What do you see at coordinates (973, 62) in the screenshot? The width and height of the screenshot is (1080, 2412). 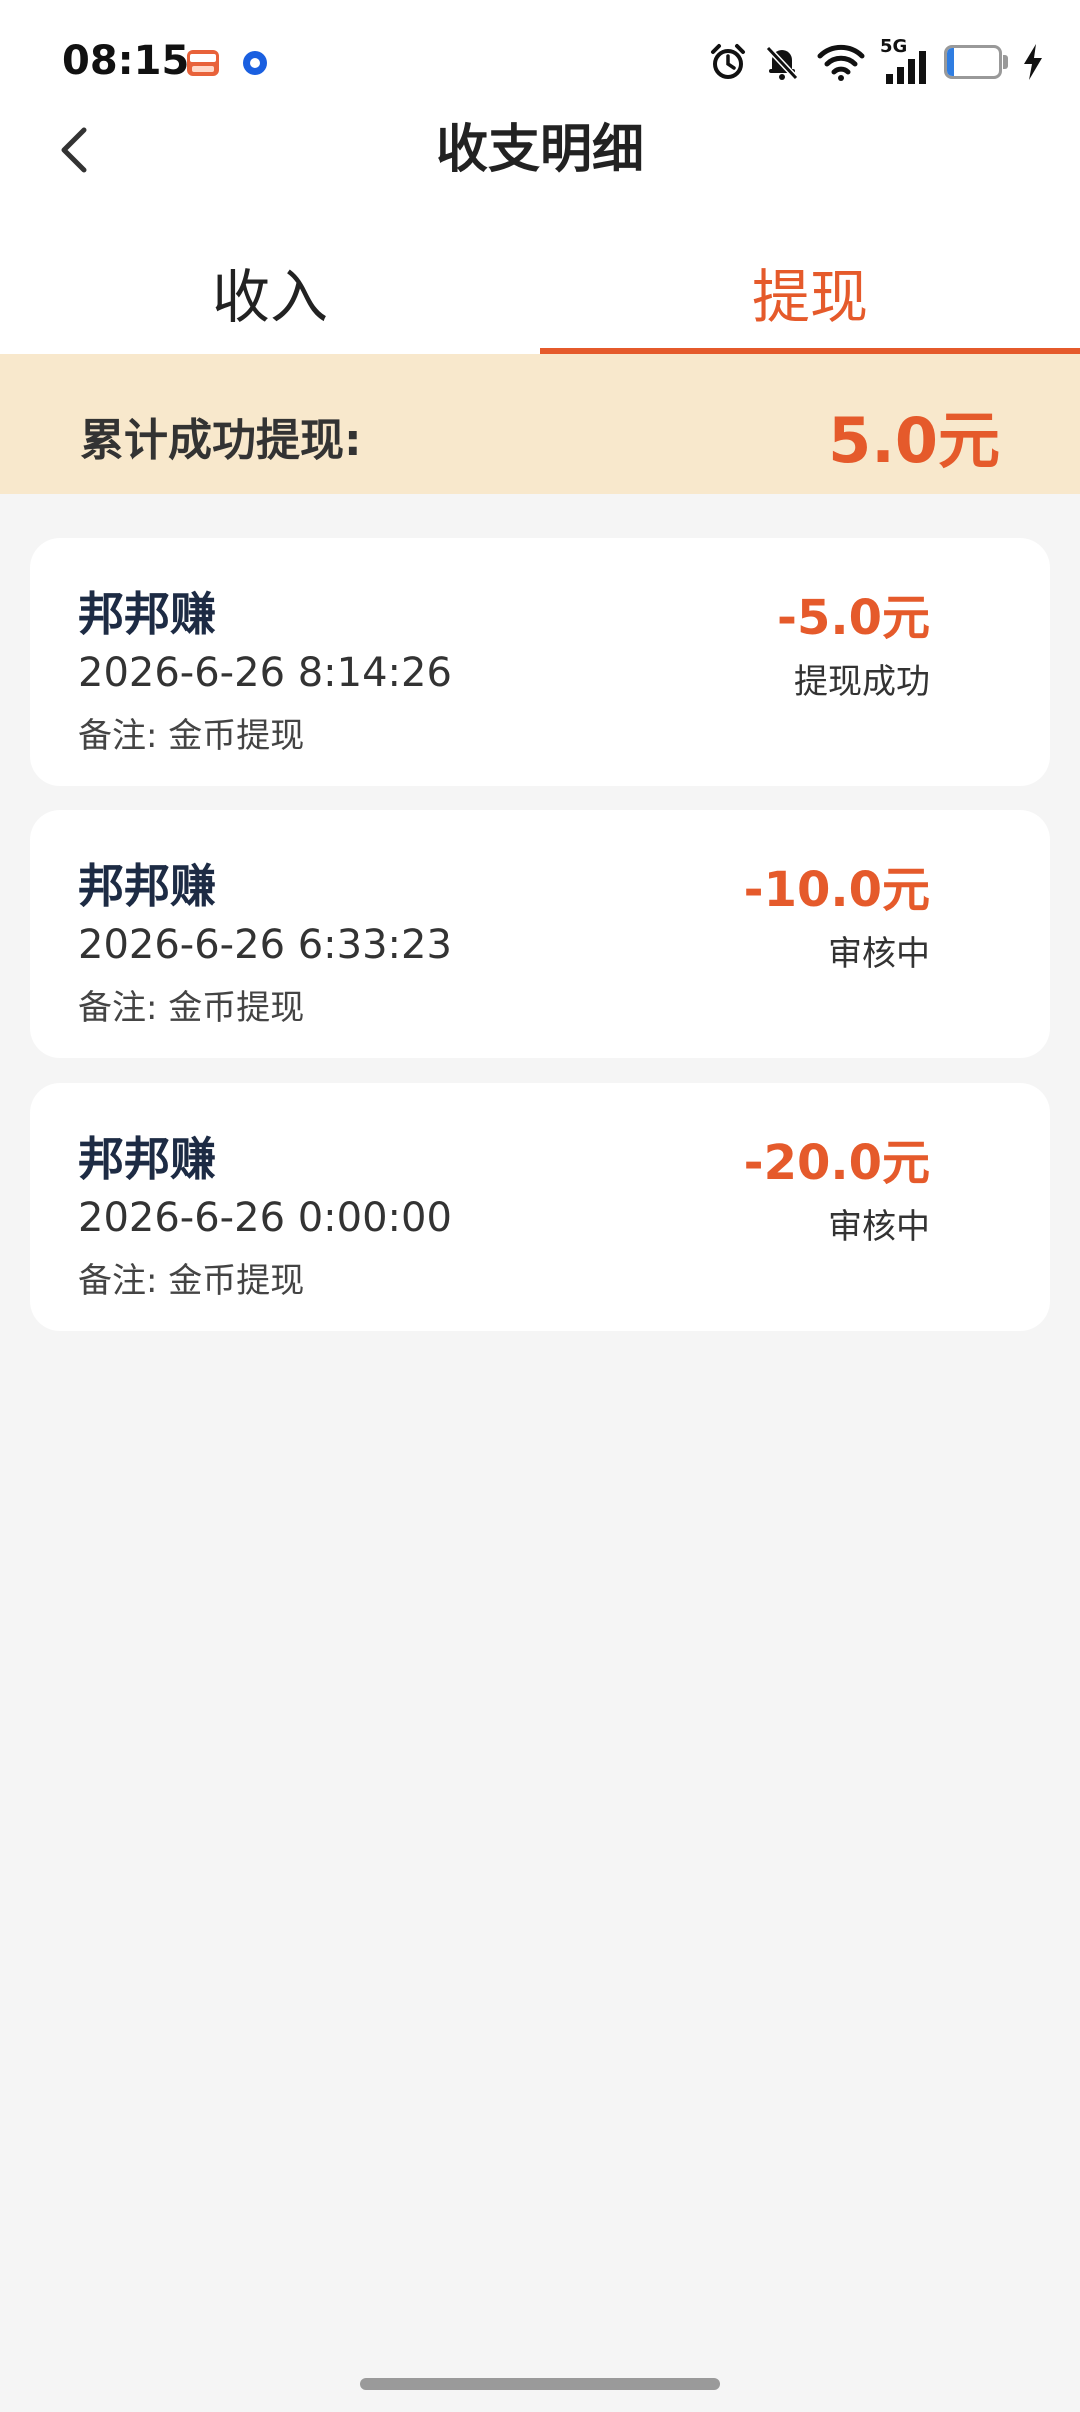 I see `battery-level: 13` at bounding box center [973, 62].